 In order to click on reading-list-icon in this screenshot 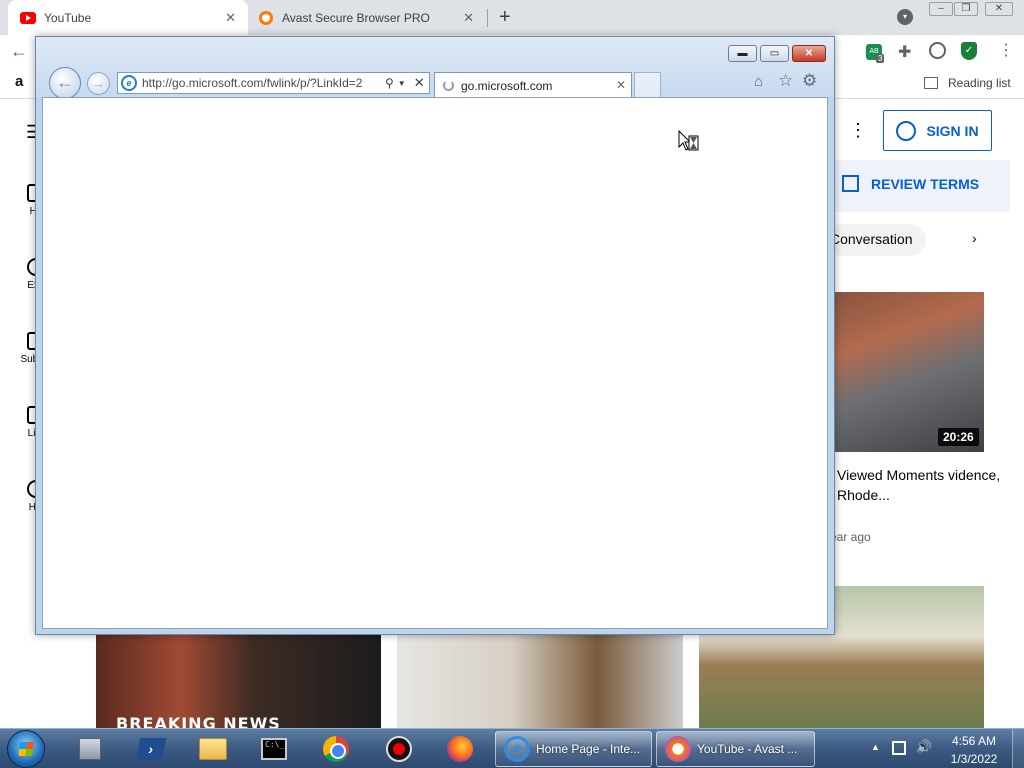, I will do `click(931, 83)`.